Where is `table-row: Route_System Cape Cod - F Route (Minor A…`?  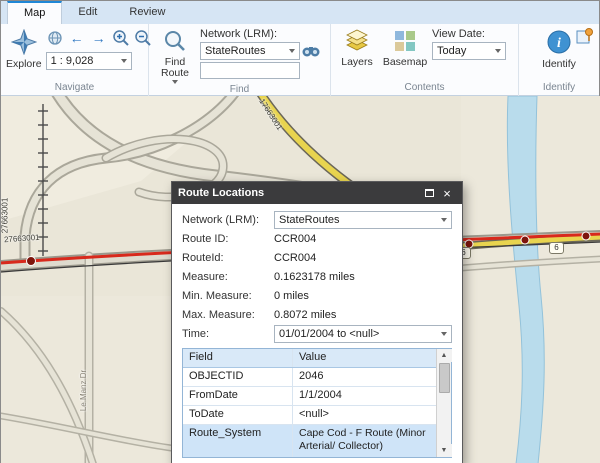 table-row: Route_System Cape Cod - F Route (Minor A… is located at coordinates (309, 441).